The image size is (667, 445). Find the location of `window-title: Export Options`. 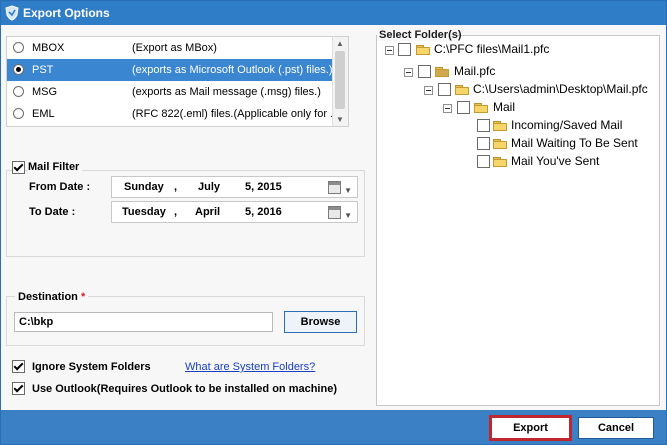

window-title: Export Options is located at coordinates (66, 13).